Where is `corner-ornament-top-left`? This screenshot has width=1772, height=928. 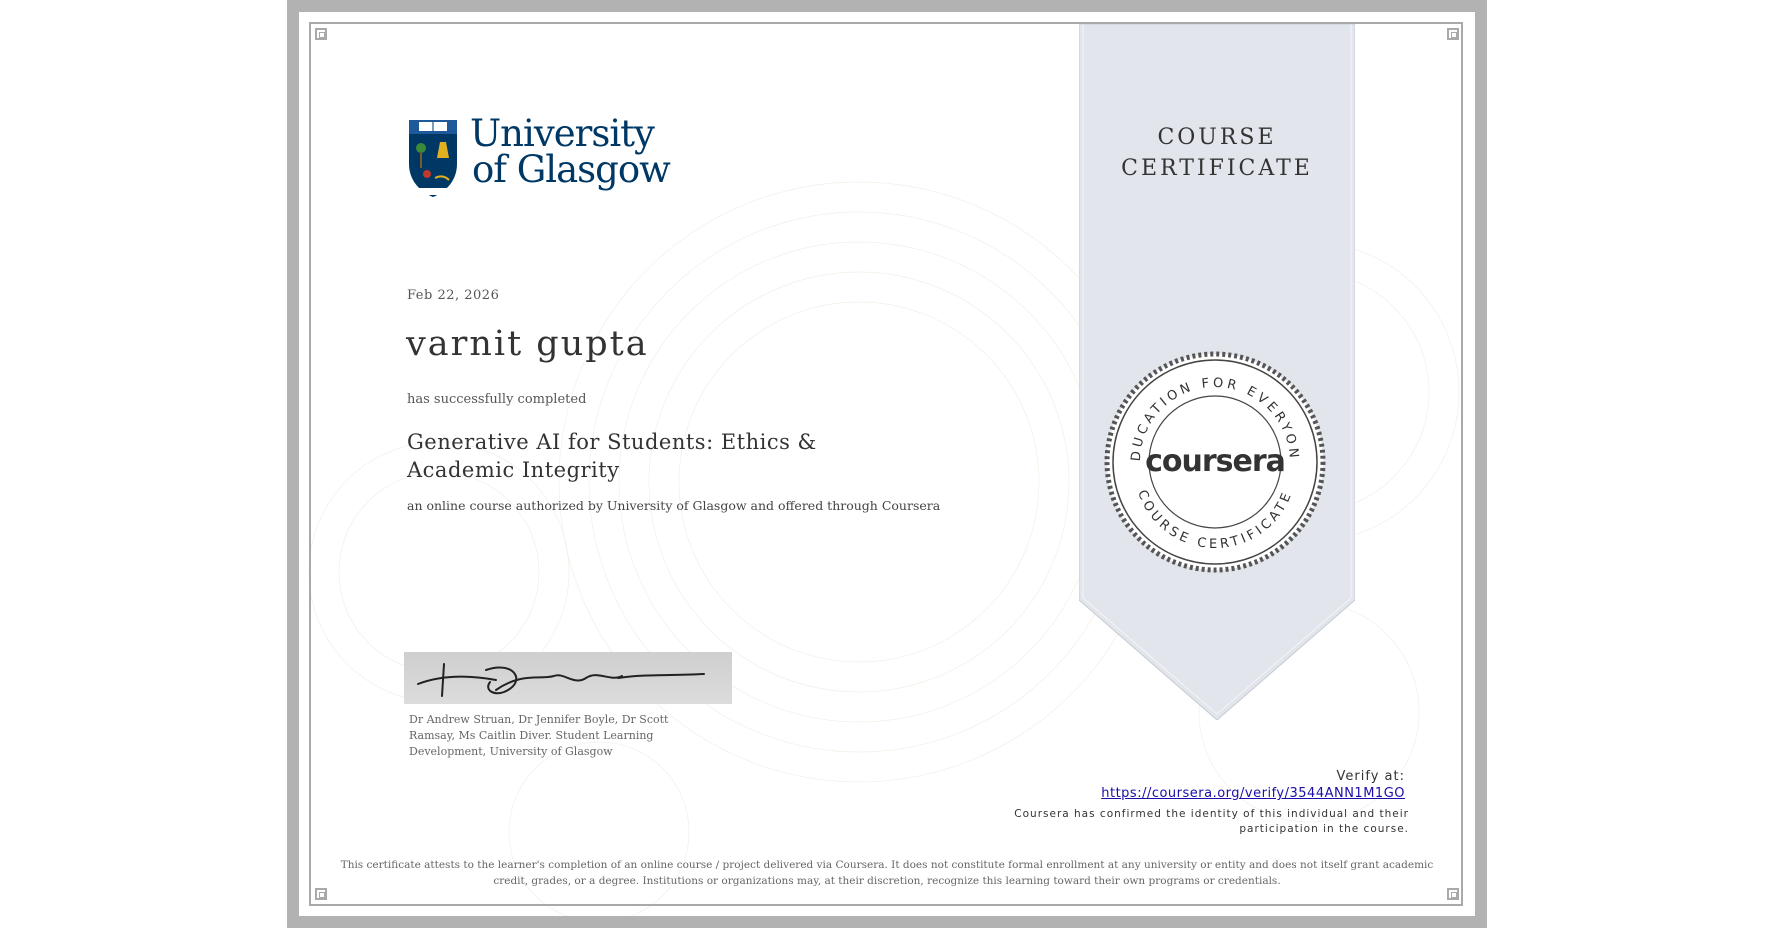 corner-ornament-top-left is located at coordinates (321, 34).